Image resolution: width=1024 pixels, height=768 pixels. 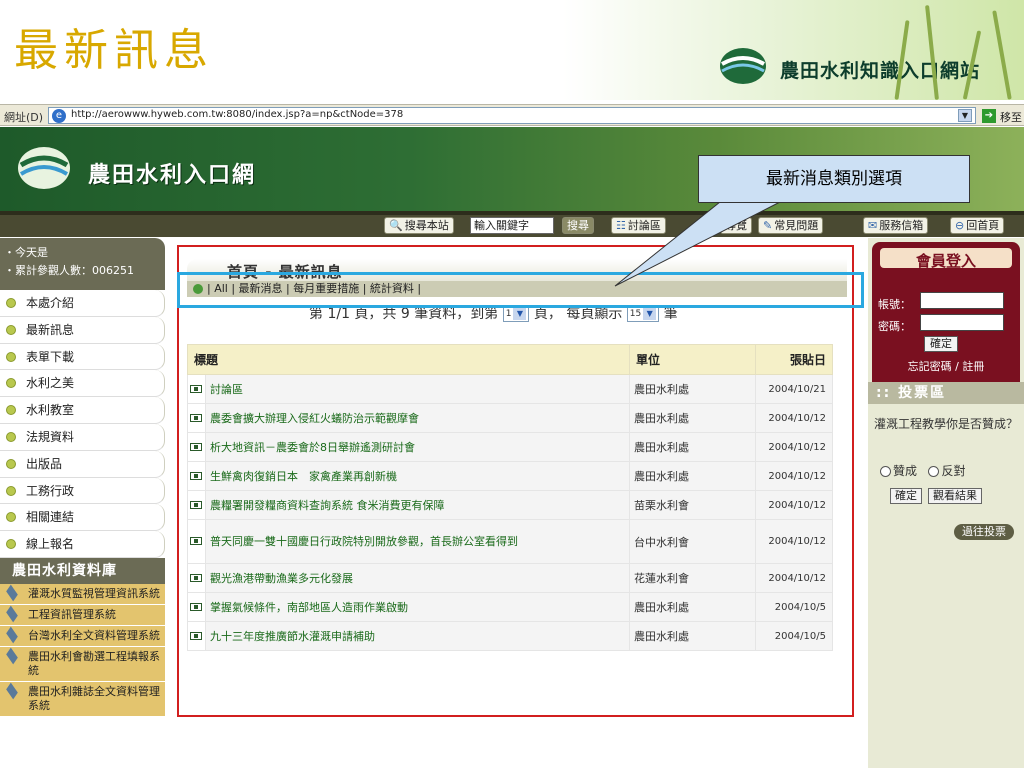 What do you see at coordinates (743, 66) in the screenshot?
I see `site-logo-icon` at bounding box center [743, 66].